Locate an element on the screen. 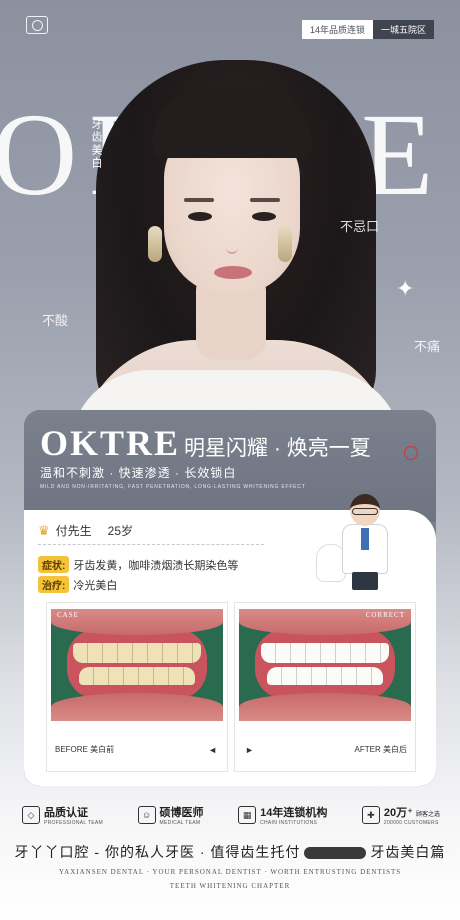 Image resolution: width=460 pixels, height=920 pixels. divider is located at coordinates (151, 544).